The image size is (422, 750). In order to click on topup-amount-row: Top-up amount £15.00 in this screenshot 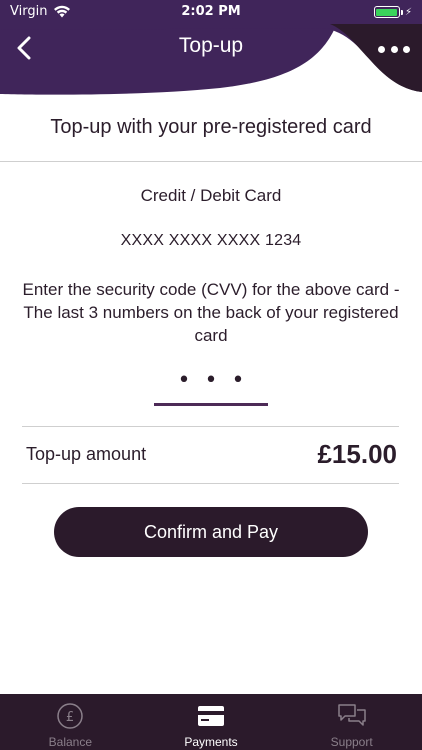, I will do `click(210, 455)`.